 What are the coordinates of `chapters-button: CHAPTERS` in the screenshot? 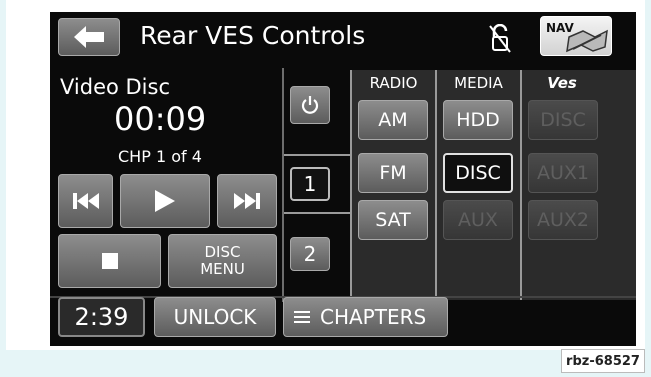 It's located at (365, 317).